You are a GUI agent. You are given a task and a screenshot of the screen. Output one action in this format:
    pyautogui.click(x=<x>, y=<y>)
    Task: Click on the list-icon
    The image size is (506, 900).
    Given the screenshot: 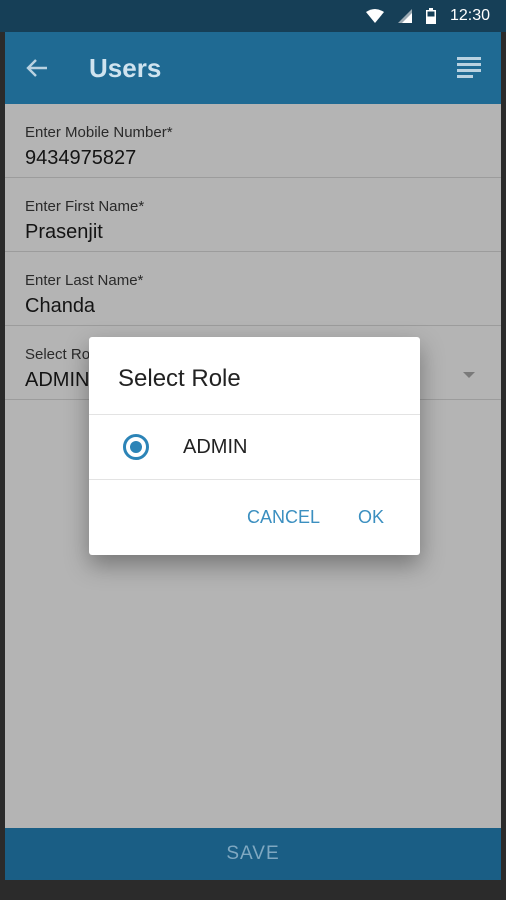 What is the action you would take?
    pyautogui.click(x=469, y=67)
    